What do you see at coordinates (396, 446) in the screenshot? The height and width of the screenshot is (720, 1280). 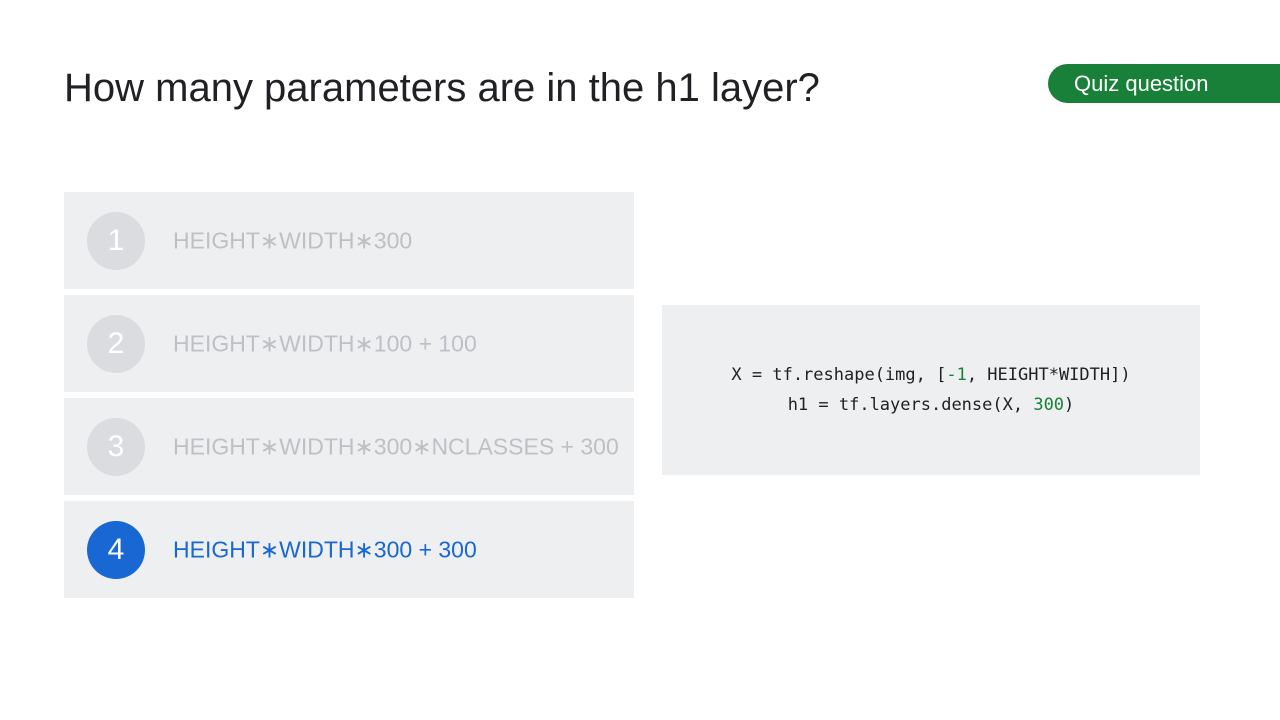 I see `option-text: HEIGHT∗WIDTH∗300∗NCLASSES + 300` at bounding box center [396, 446].